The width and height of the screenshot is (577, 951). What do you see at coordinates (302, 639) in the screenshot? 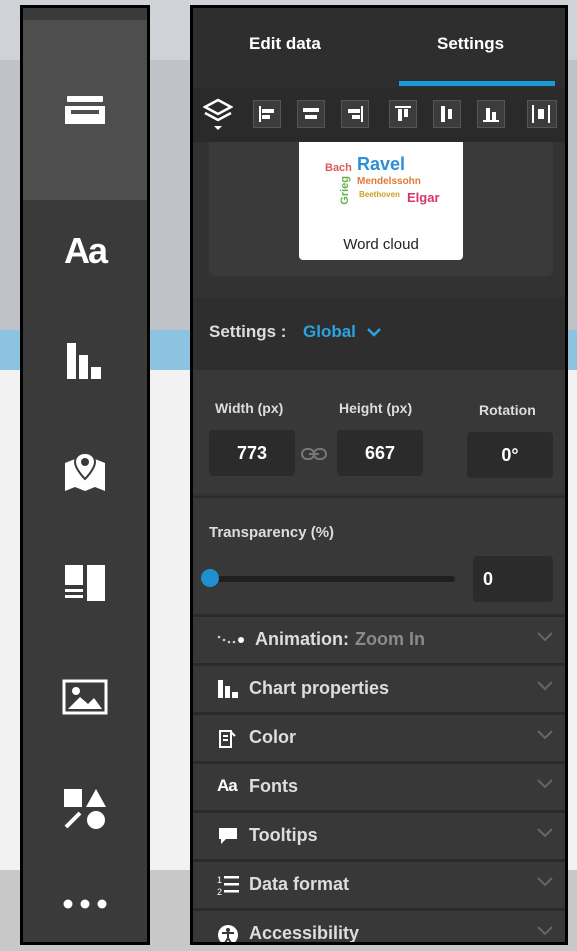
I see `animation-title: Animation:` at bounding box center [302, 639].